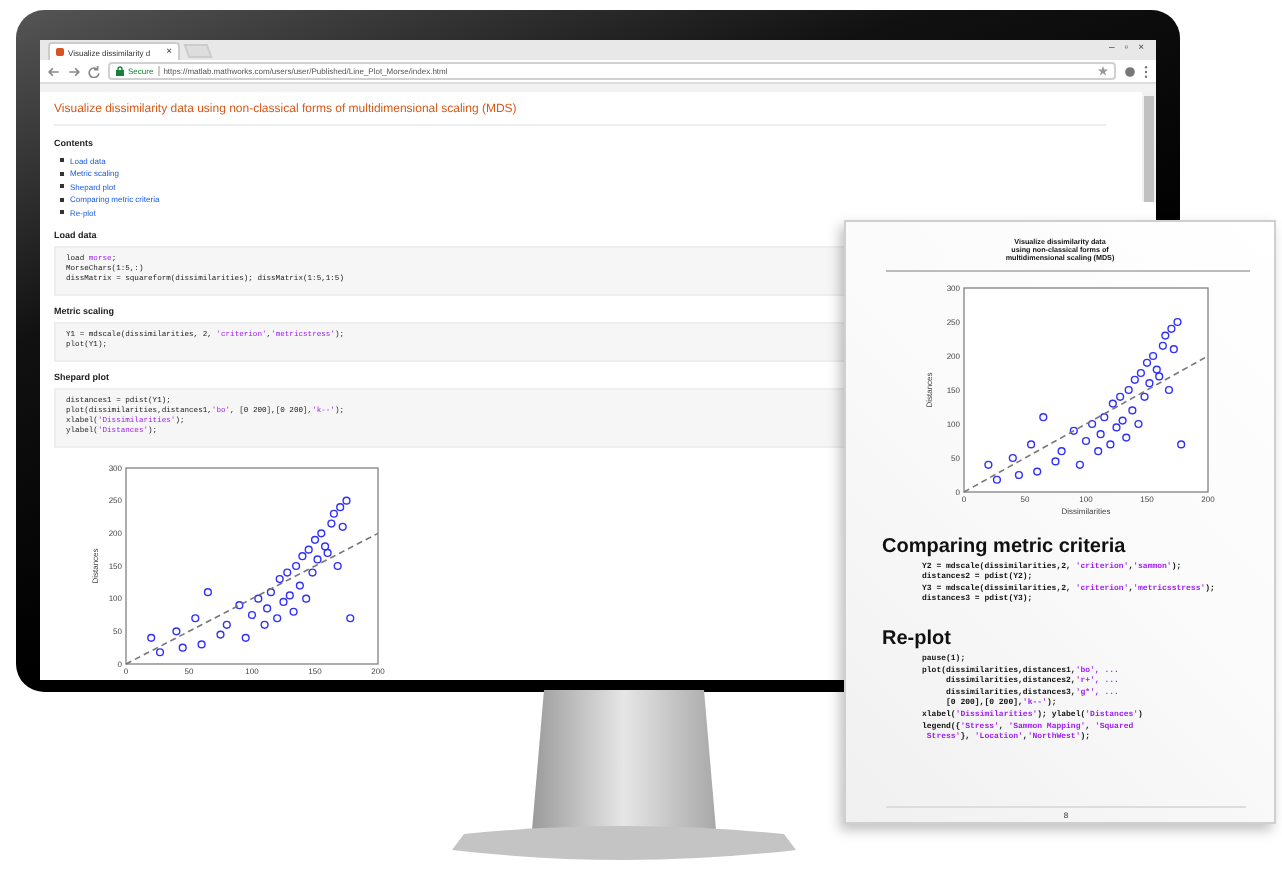 The width and height of the screenshot is (1282, 874). Describe the element at coordinates (917, 638) in the screenshot. I see `section-heading: Re-plot` at that location.